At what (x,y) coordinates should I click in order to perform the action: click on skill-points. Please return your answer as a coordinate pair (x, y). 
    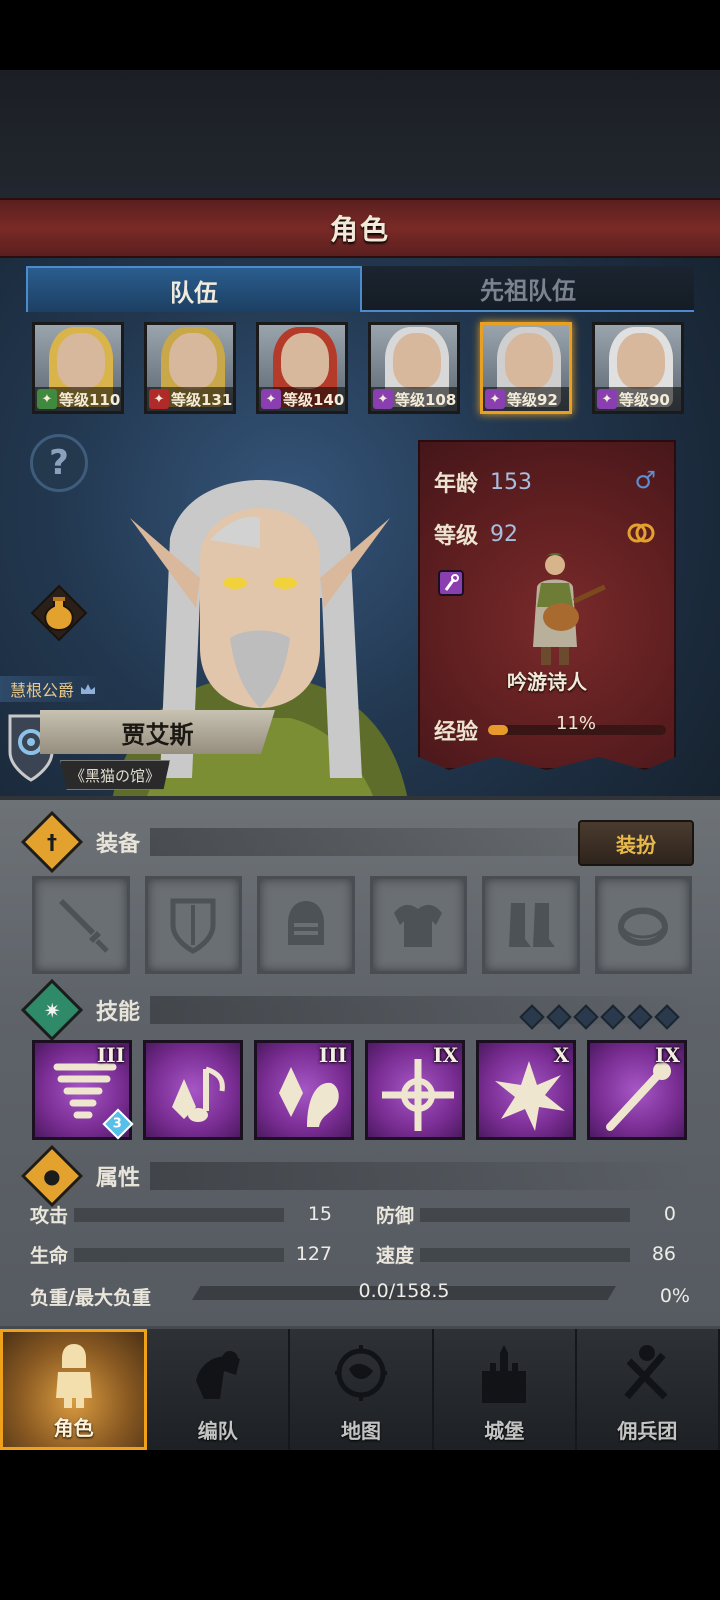
    Looking at the image, I should click on (599, 1017).